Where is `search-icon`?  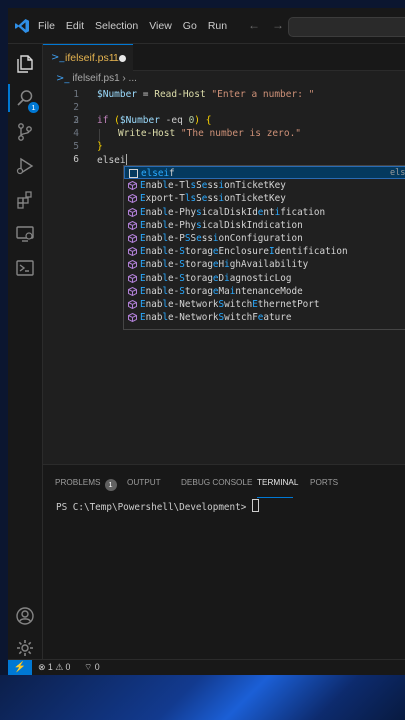
search-icon is located at coordinates (25, 98).